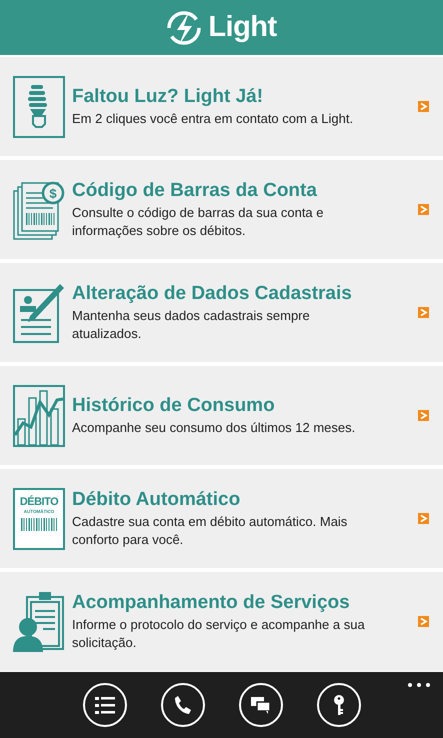 Image resolution: width=443 pixels, height=738 pixels. Describe the element at coordinates (157, 499) in the screenshot. I see `card-title: Débito Automático` at that location.